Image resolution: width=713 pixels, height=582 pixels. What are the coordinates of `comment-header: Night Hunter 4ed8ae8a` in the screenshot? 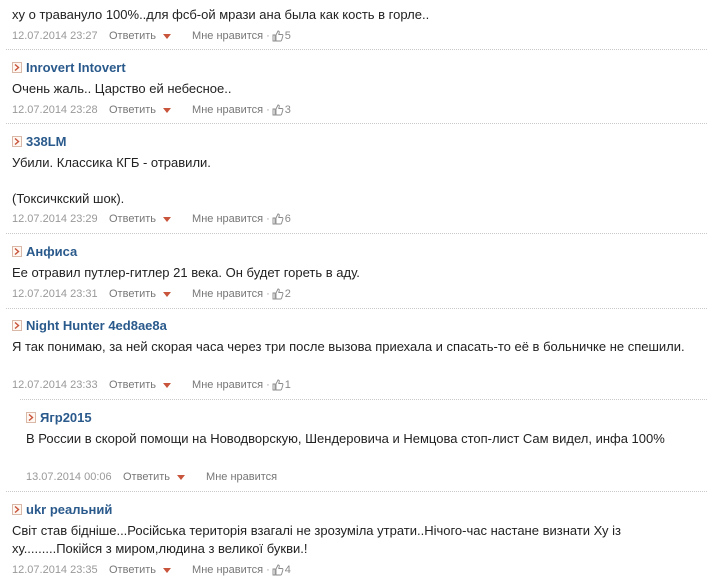 It's located at (89, 325).